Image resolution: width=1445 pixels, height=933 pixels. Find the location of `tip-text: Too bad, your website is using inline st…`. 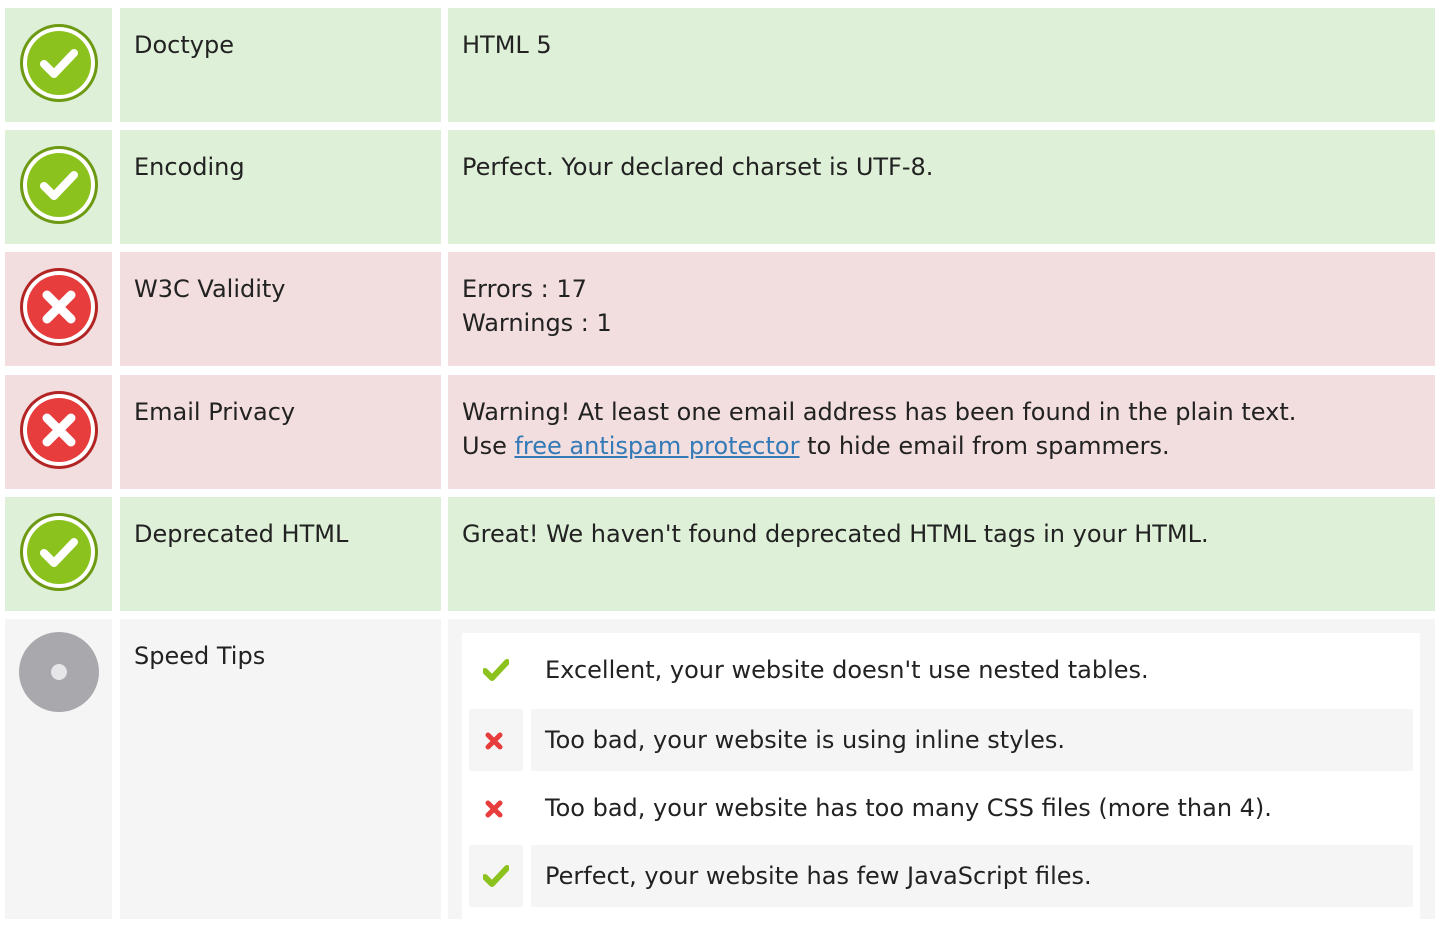

tip-text: Too bad, your website is using inline st… is located at coordinates (972, 740).